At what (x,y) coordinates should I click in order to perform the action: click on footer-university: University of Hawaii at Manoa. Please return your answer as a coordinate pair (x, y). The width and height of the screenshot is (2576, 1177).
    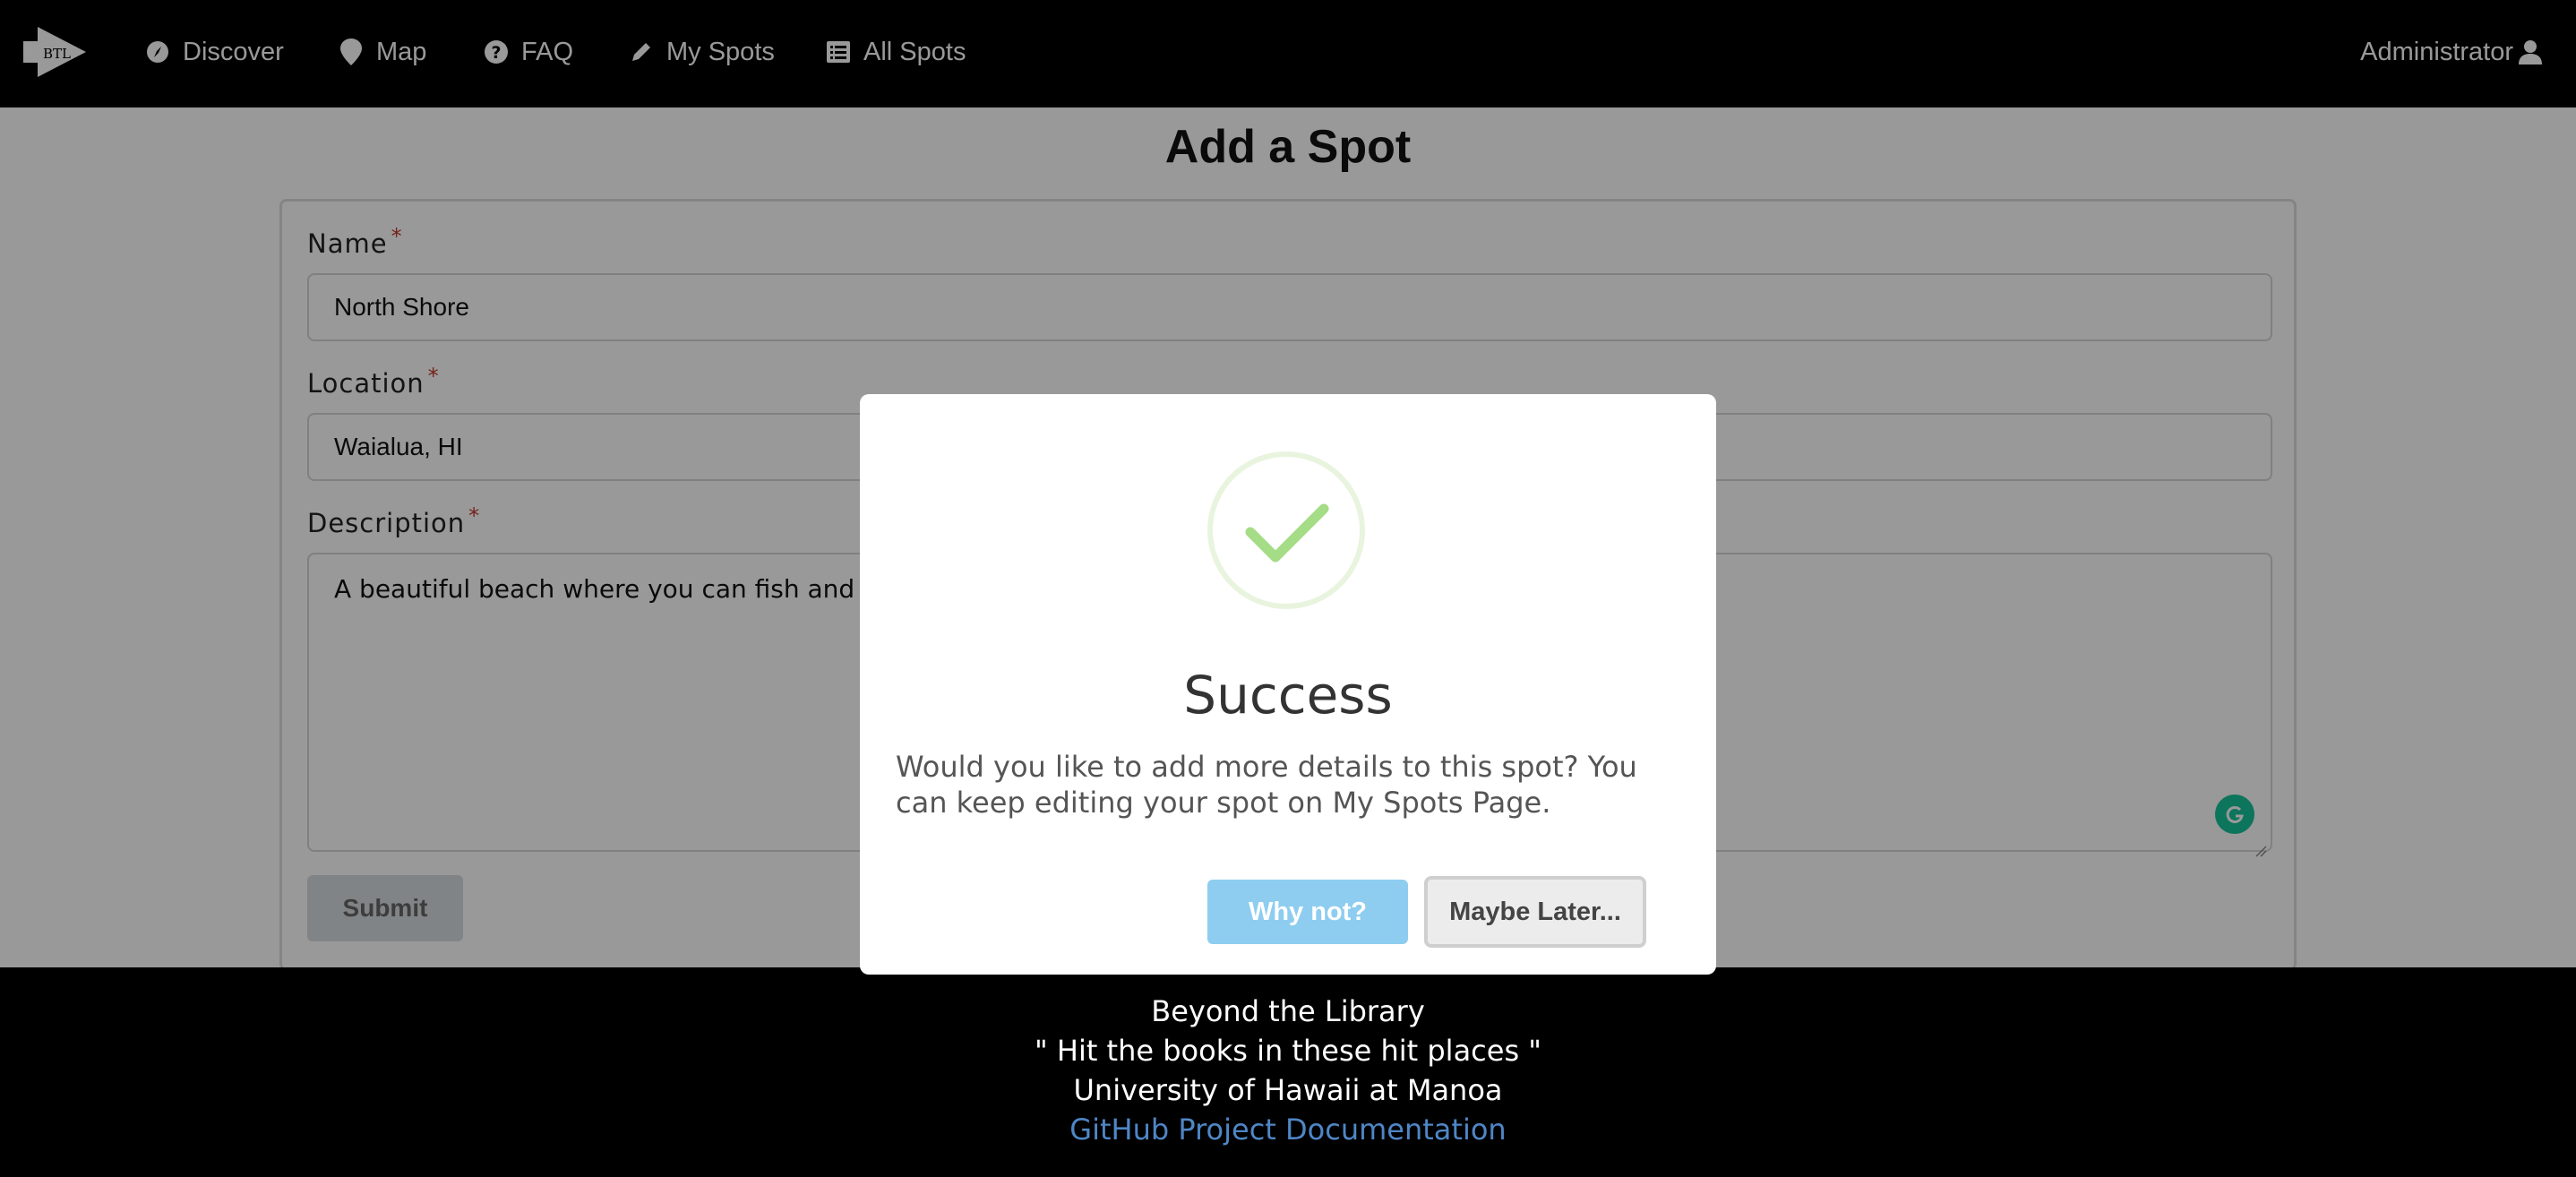
    Looking at the image, I should click on (1288, 1090).